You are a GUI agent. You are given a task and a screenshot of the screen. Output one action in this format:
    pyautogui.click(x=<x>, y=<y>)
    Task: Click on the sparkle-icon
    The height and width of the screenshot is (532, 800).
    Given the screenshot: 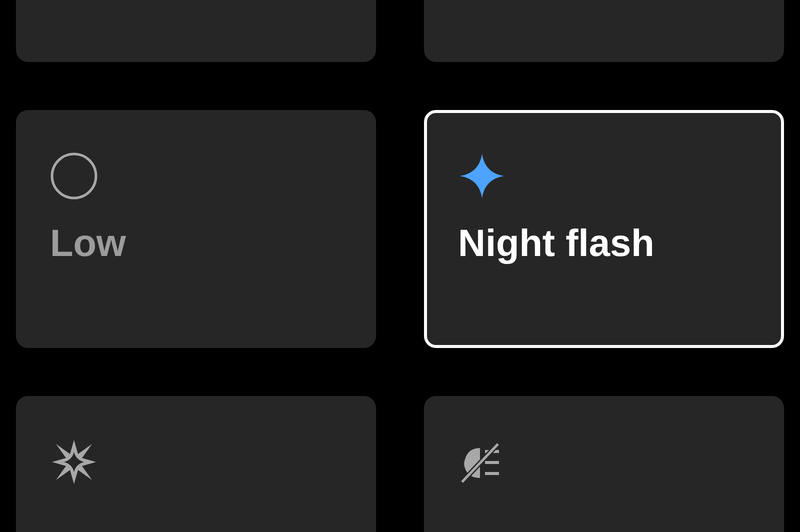 What is the action you would take?
    pyautogui.click(x=482, y=176)
    